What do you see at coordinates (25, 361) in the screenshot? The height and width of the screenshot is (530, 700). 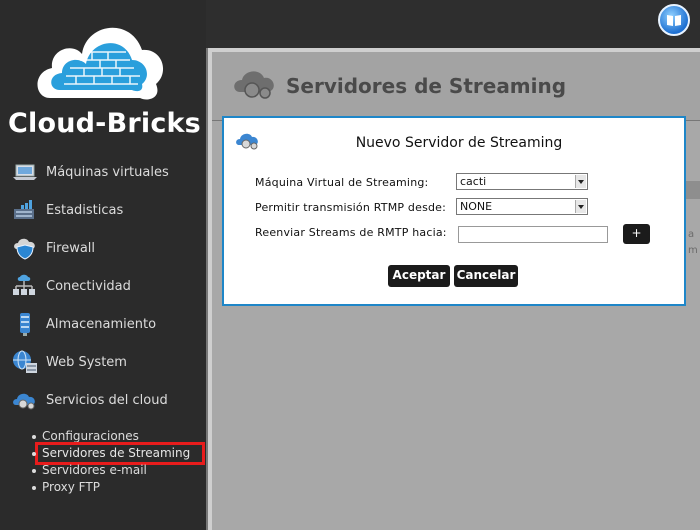 I see `globe-server-icon` at bounding box center [25, 361].